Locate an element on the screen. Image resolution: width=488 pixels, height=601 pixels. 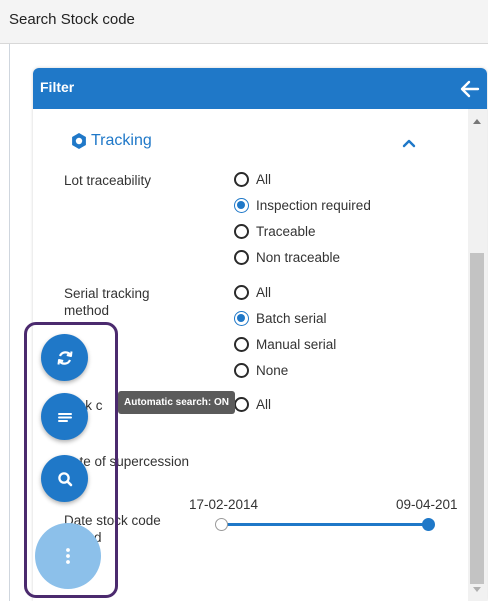
scroll-down-arrow-icon is located at coordinates (477, 589).